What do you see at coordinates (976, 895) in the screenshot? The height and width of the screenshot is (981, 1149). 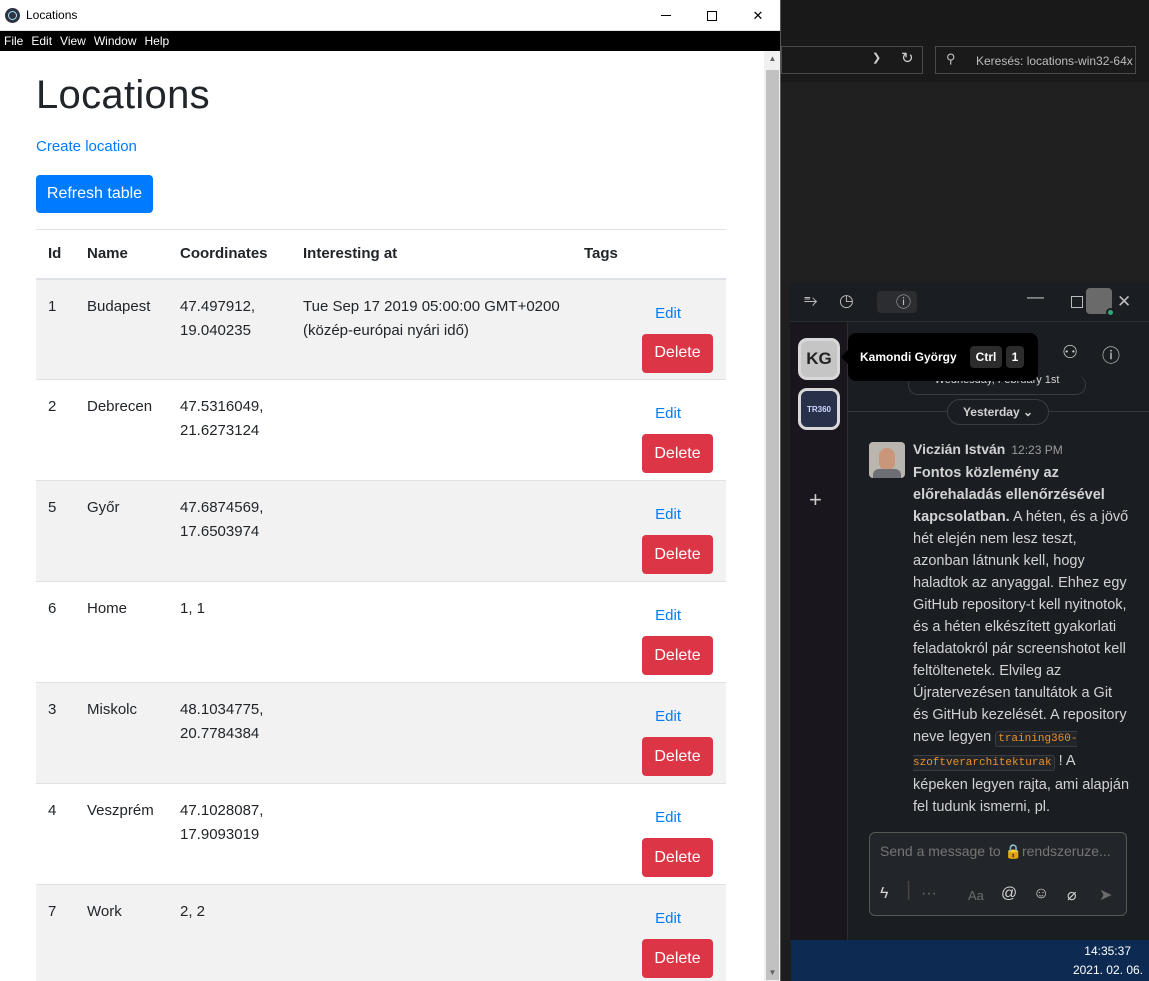 I see `text-format-icon: Aa` at bounding box center [976, 895].